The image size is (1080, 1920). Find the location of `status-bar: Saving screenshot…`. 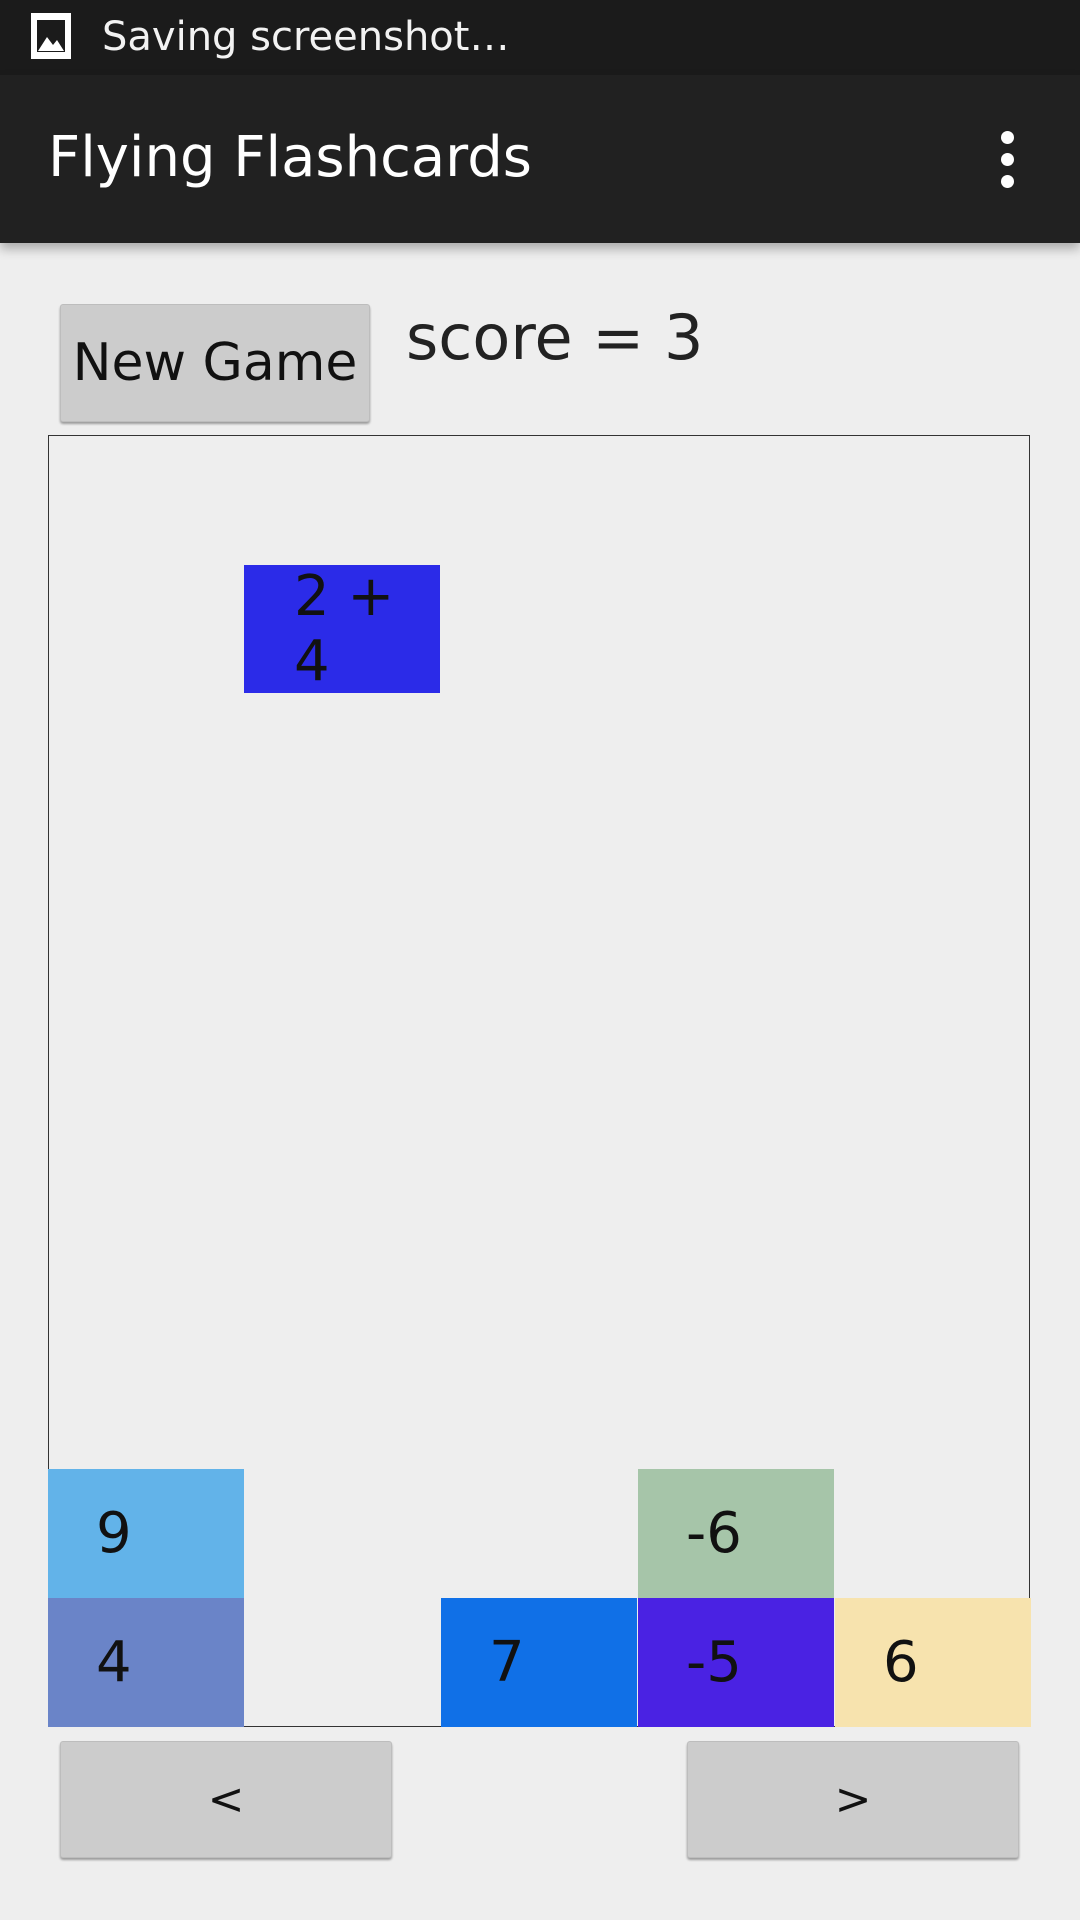

status-bar: Saving screenshot… is located at coordinates (540, 37).